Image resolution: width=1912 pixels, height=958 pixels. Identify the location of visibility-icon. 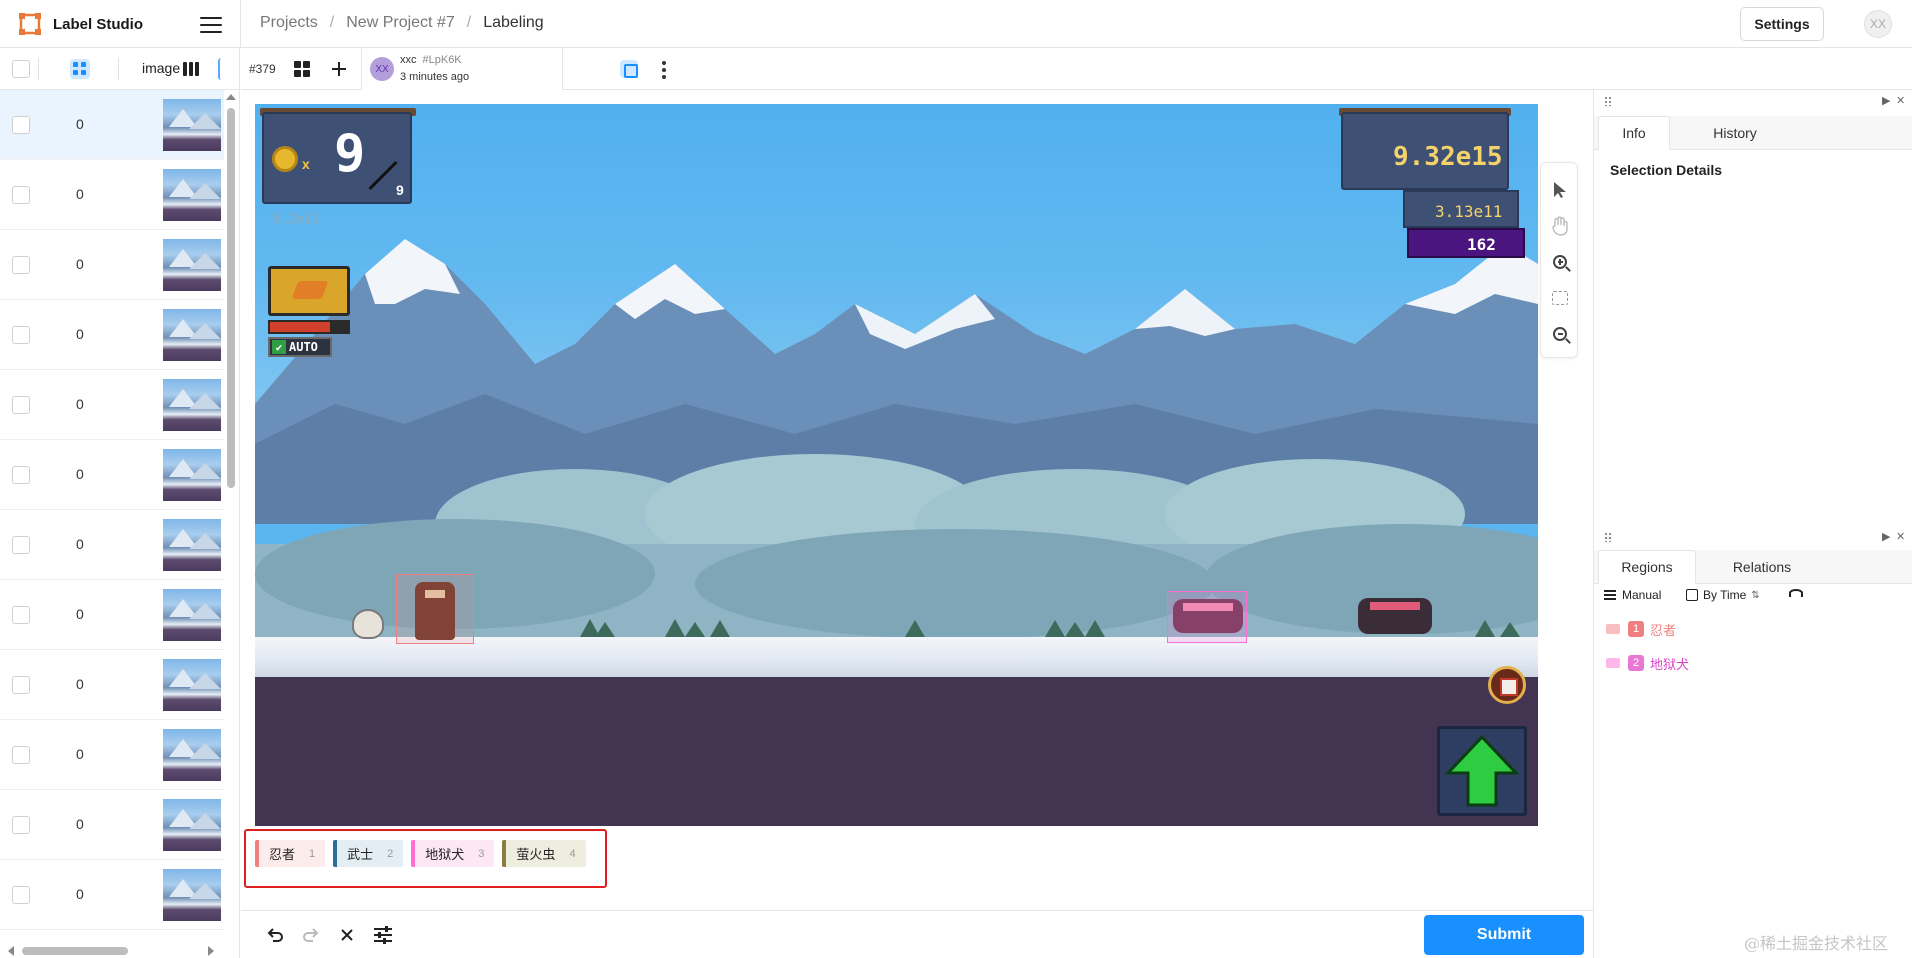
(1796, 593).